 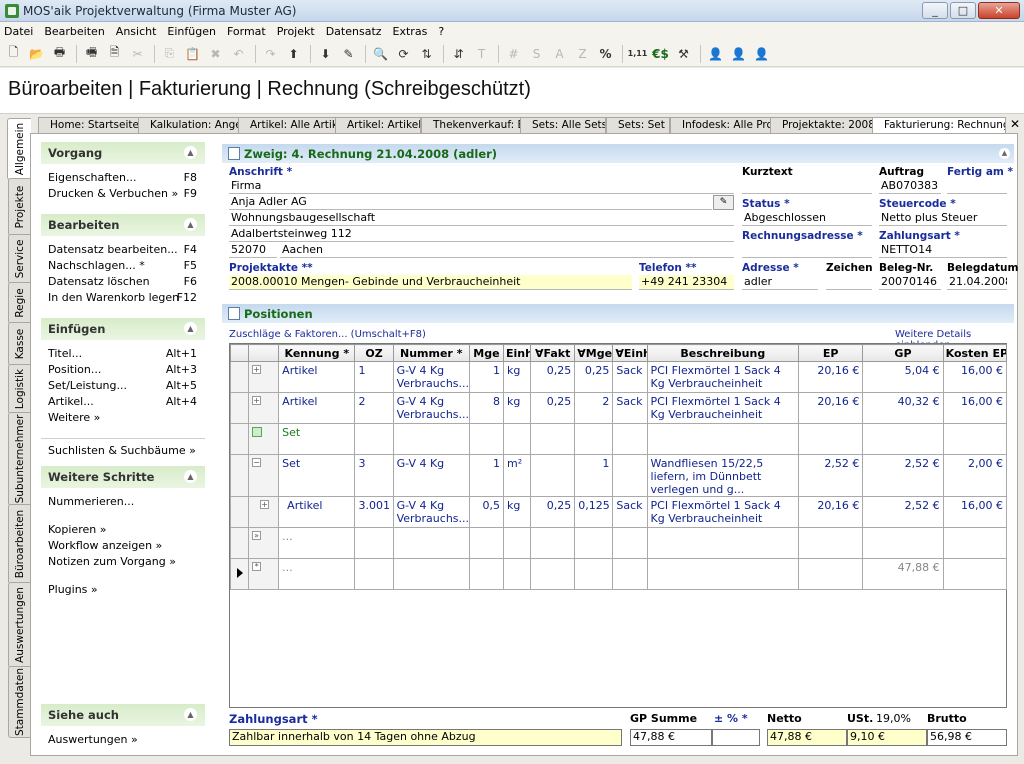 What do you see at coordinates (19, 149) in the screenshot?
I see `vtab-allgemein: Allgemein` at bounding box center [19, 149].